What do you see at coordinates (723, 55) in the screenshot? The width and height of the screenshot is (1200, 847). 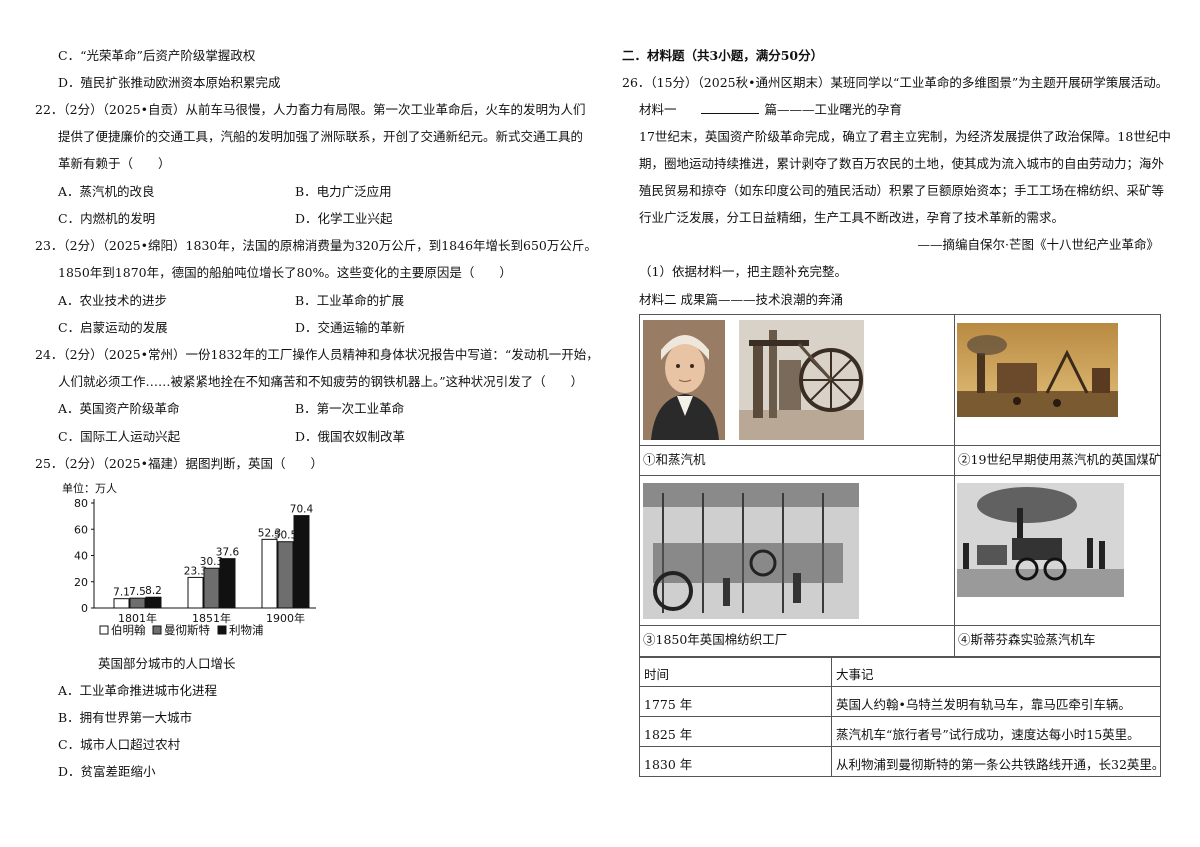 I see `section-heading: 二．材料题（共3小题，满分50分）` at bounding box center [723, 55].